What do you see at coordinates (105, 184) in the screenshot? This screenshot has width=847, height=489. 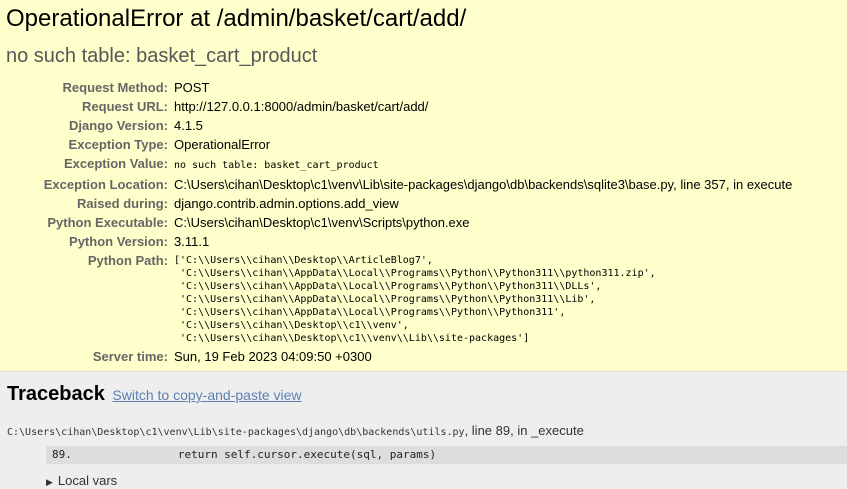 I see `meta-label: Exception Location:` at bounding box center [105, 184].